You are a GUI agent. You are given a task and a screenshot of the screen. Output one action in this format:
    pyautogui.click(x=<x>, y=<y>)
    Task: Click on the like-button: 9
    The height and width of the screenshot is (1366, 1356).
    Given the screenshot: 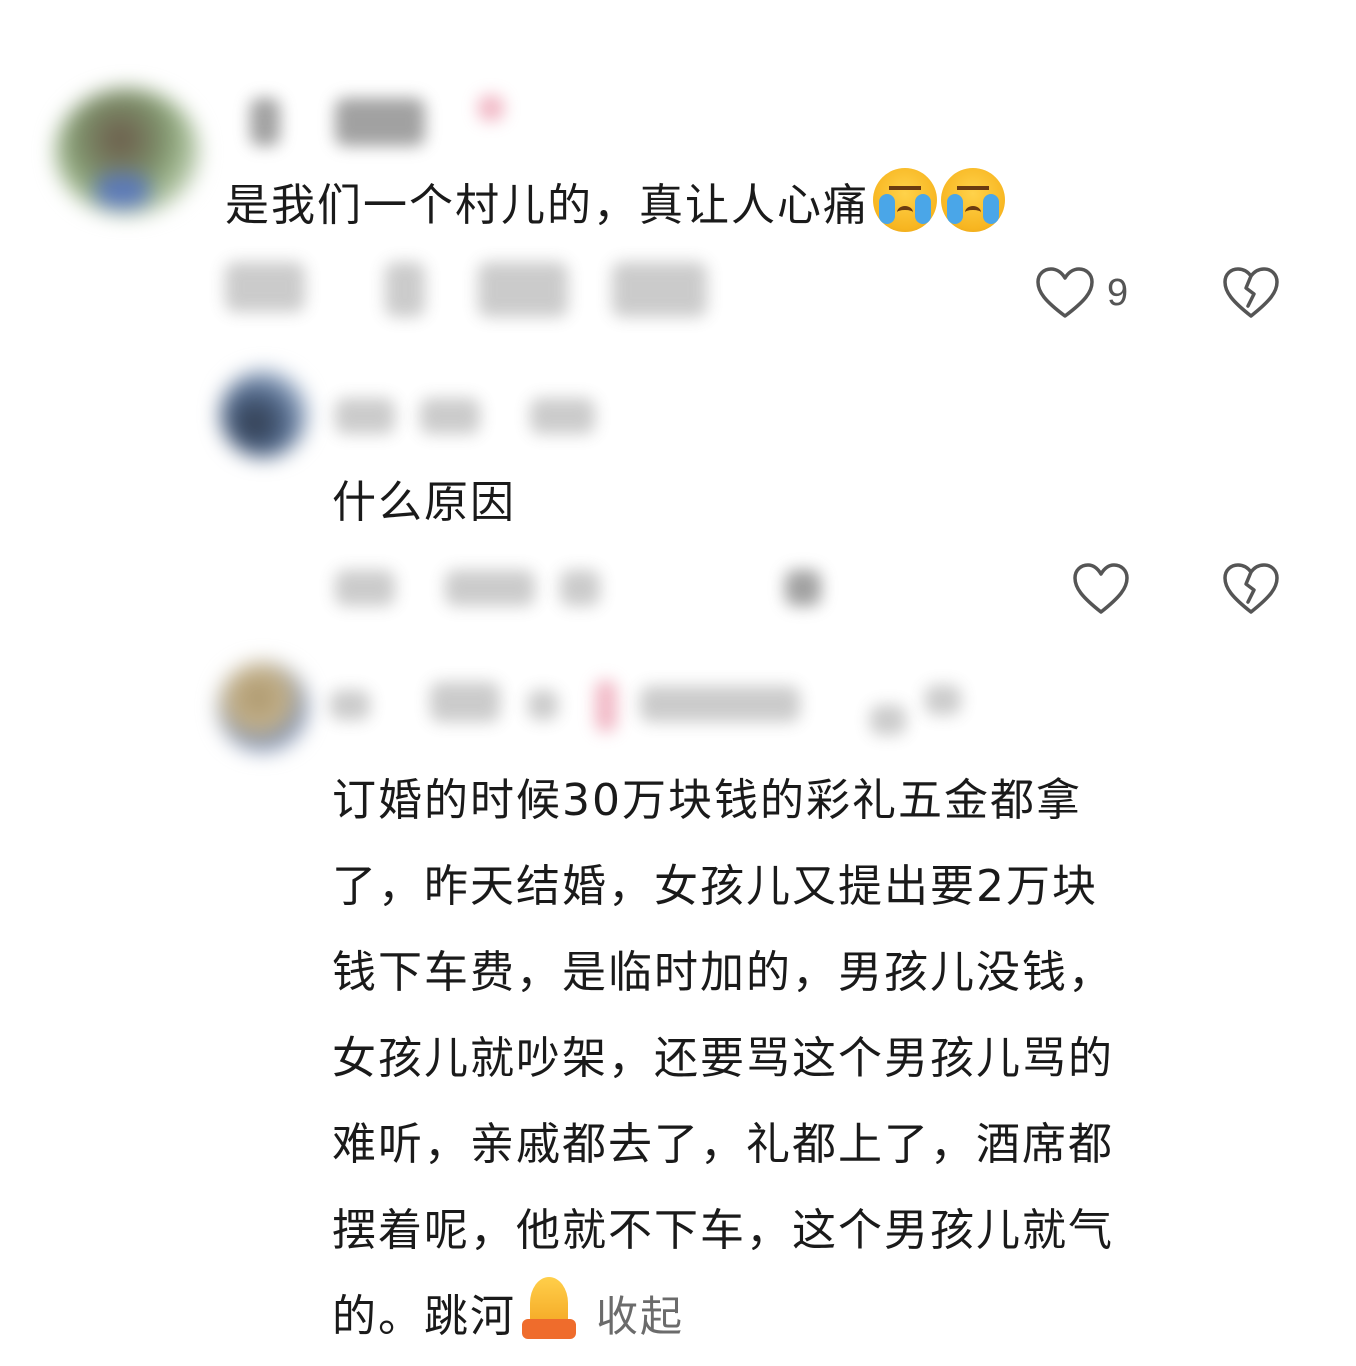 What is the action you would take?
    pyautogui.click(x=1081, y=293)
    